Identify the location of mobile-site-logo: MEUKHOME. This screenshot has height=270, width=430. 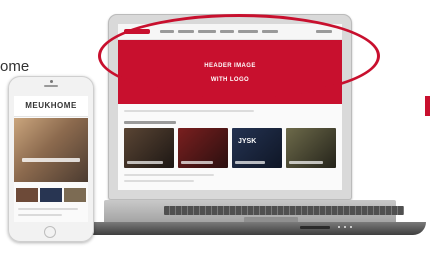
(51, 105).